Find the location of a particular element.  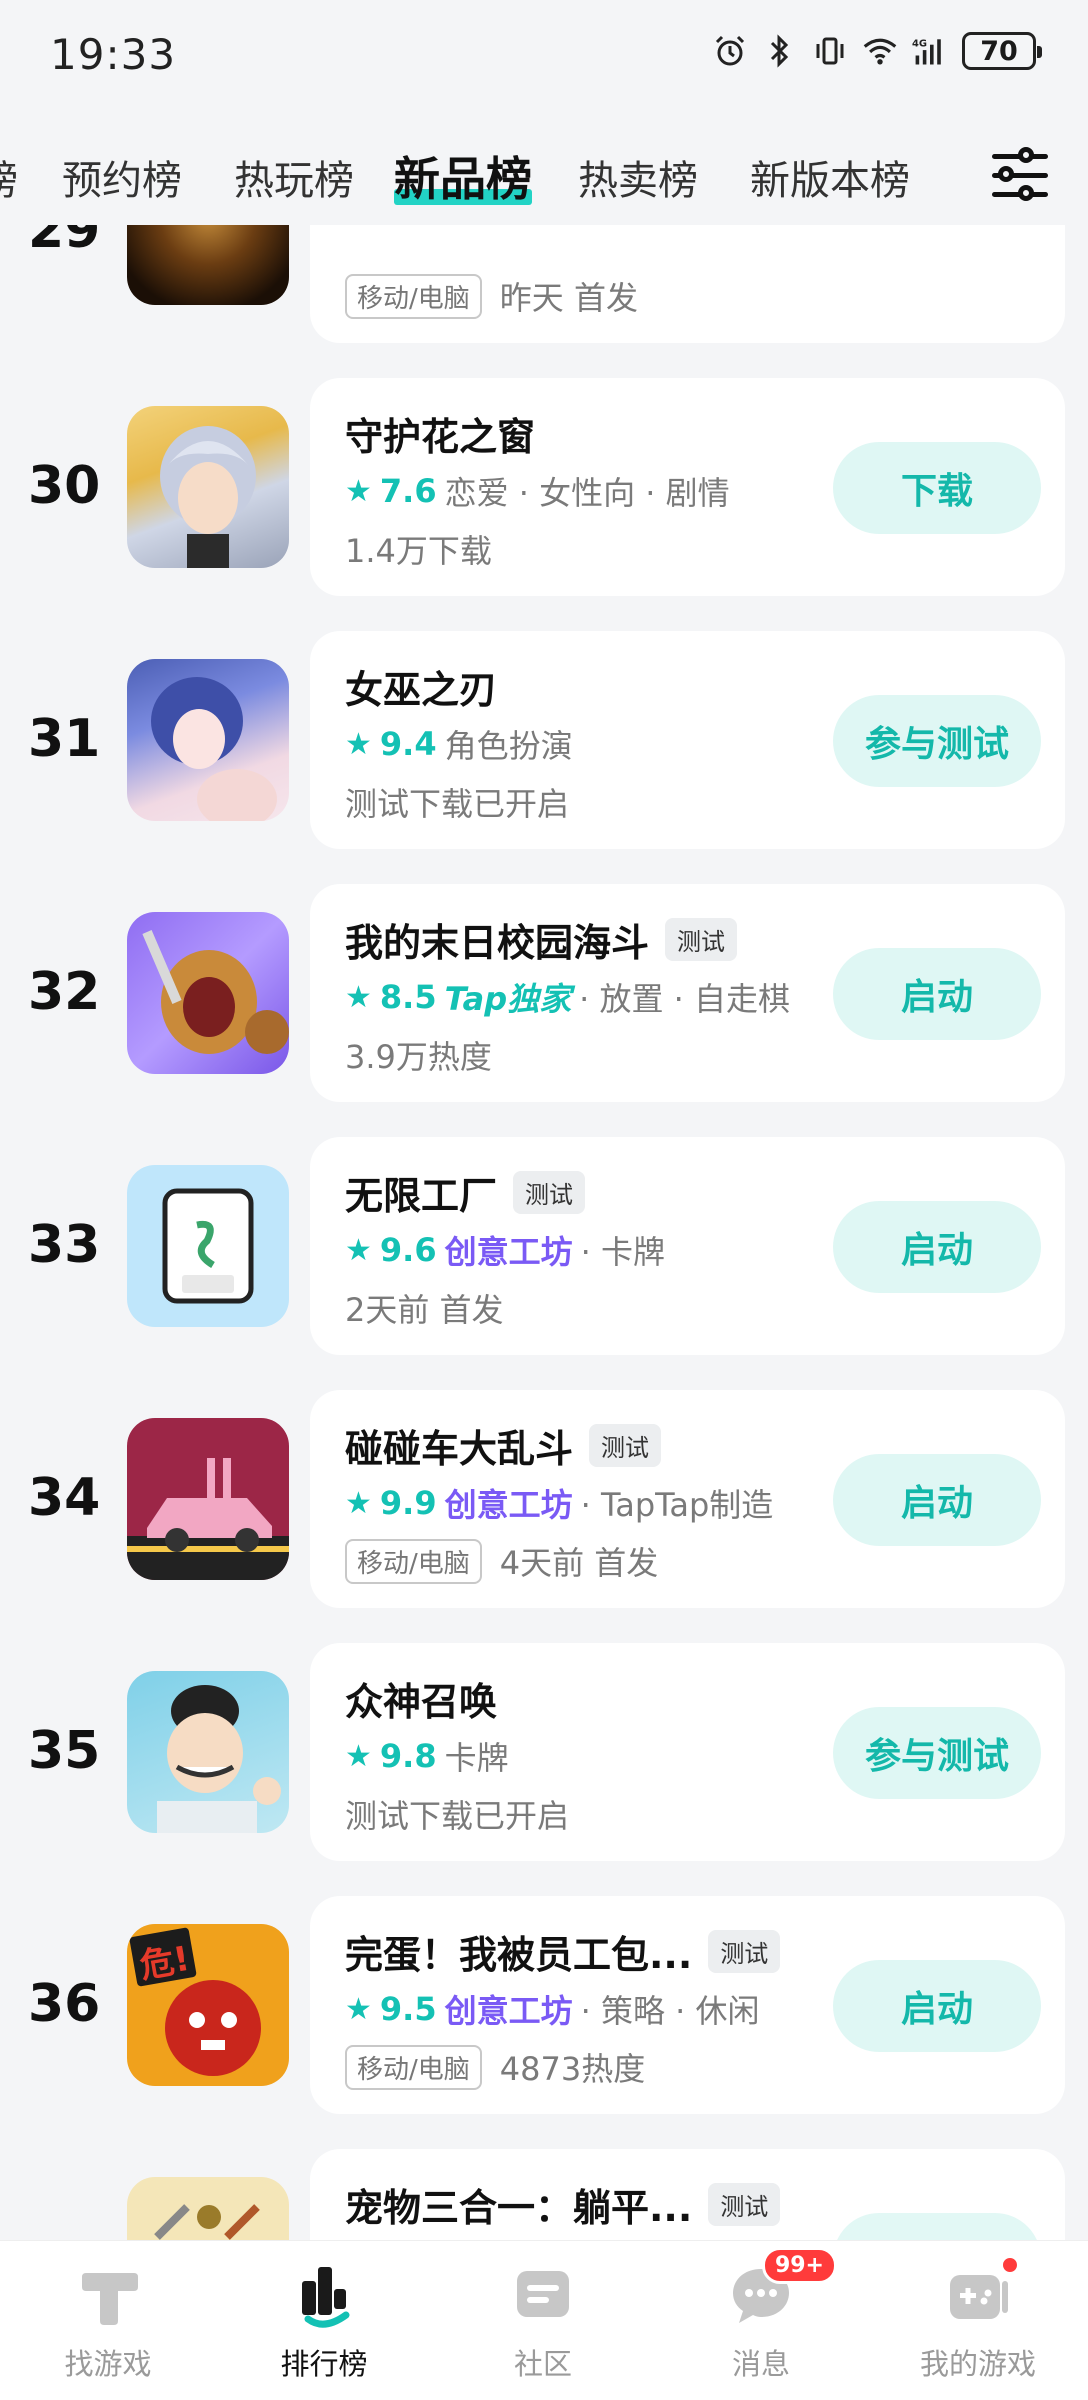

tab-hot-sell: 热卖榜 is located at coordinates (638, 177).